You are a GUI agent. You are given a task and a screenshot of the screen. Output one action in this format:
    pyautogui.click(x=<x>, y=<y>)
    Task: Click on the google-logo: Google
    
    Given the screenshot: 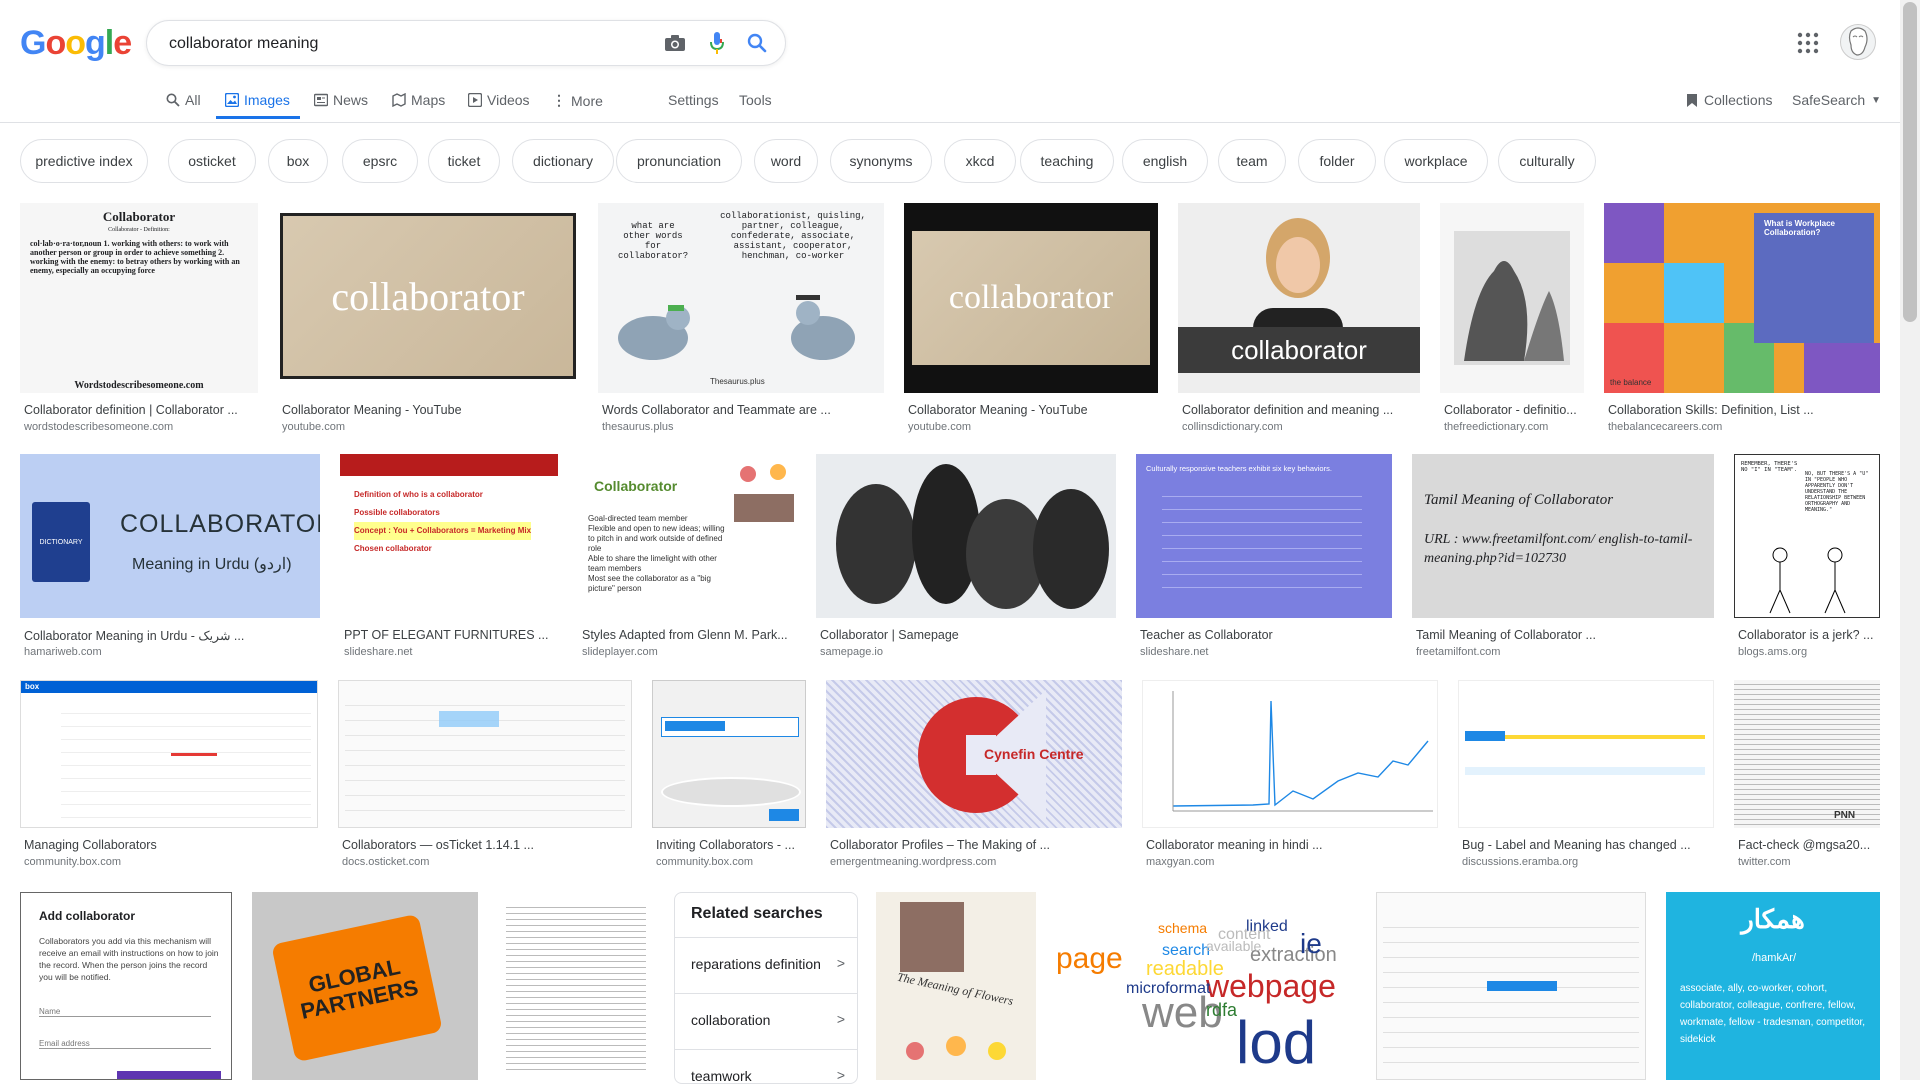 What is the action you would take?
    pyautogui.click(x=76, y=43)
    